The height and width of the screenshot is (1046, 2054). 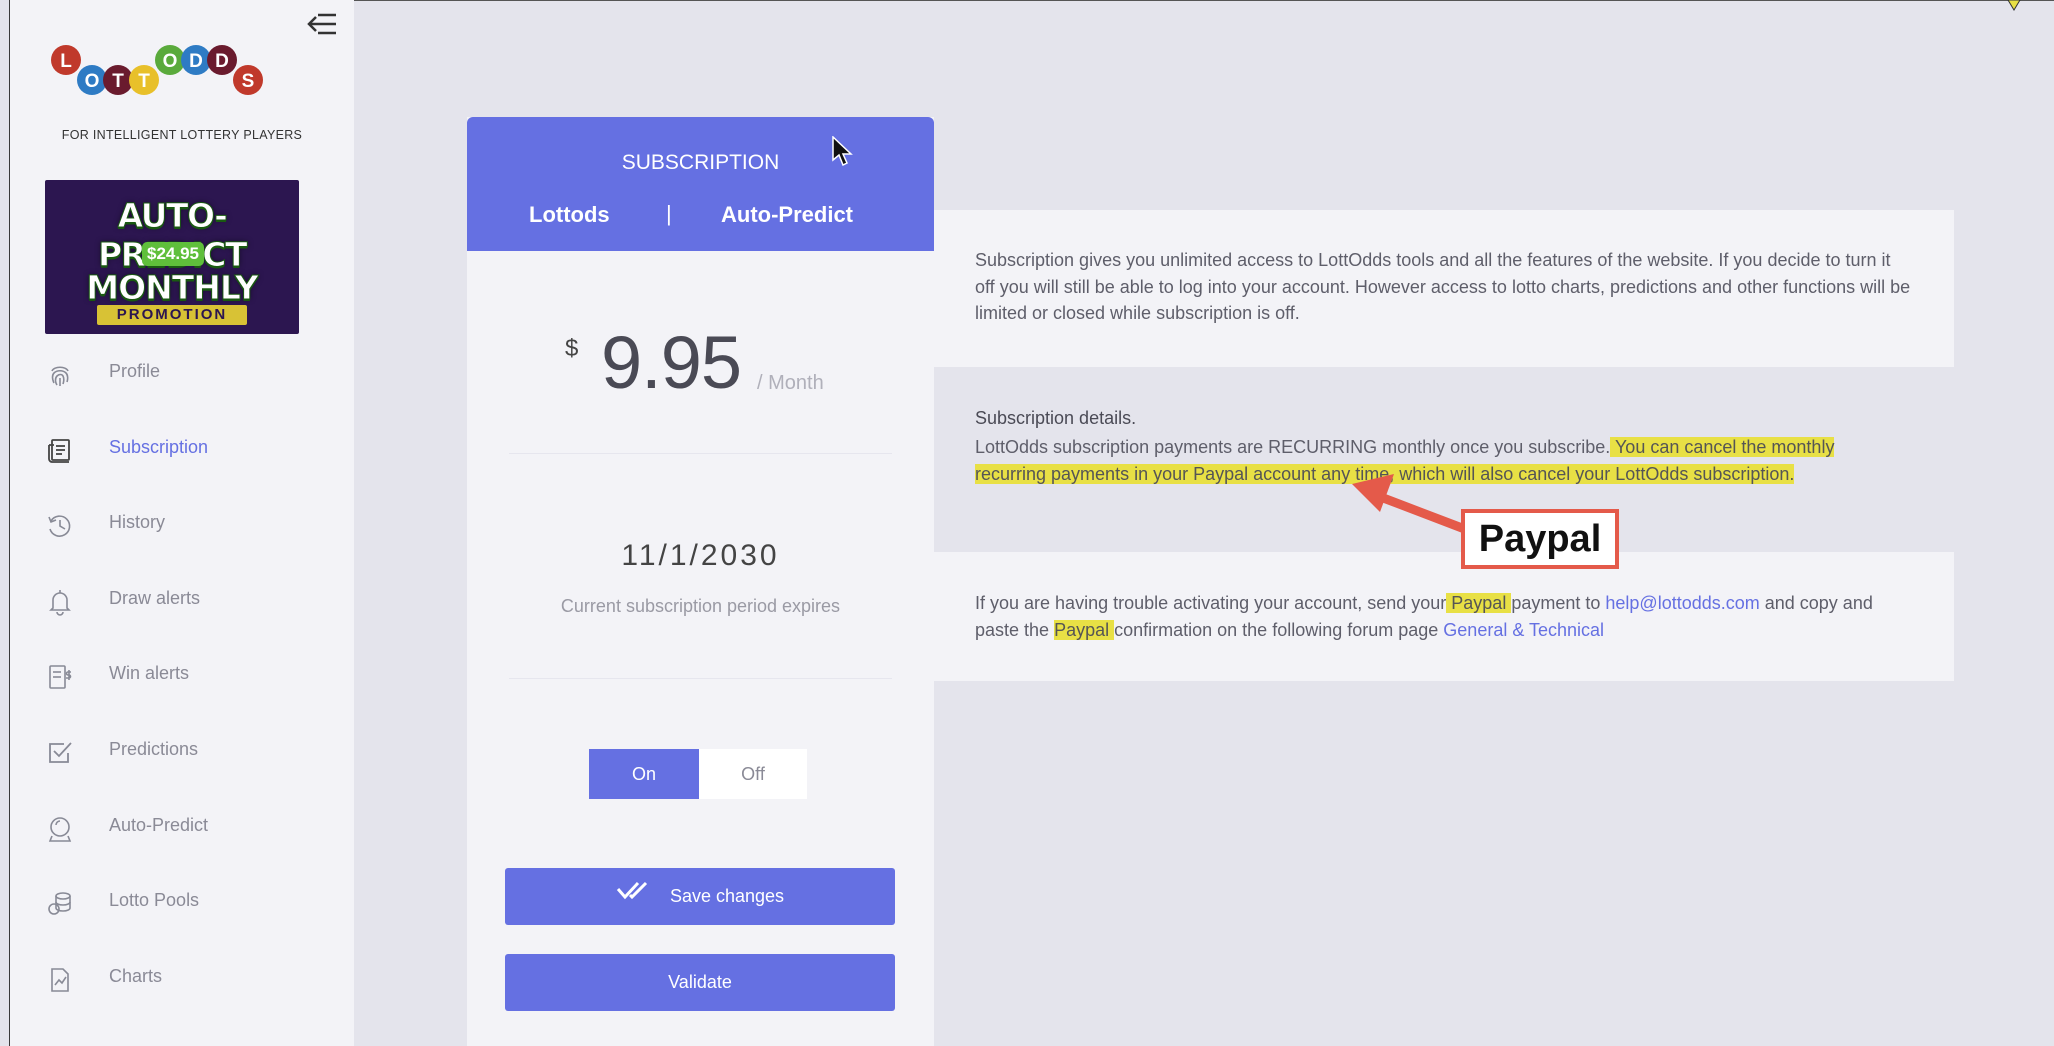 What do you see at coordinates (159, 446) in the screenshot?
I see `sidebar-item-label: Subscription` at bounding box center [159, 446].